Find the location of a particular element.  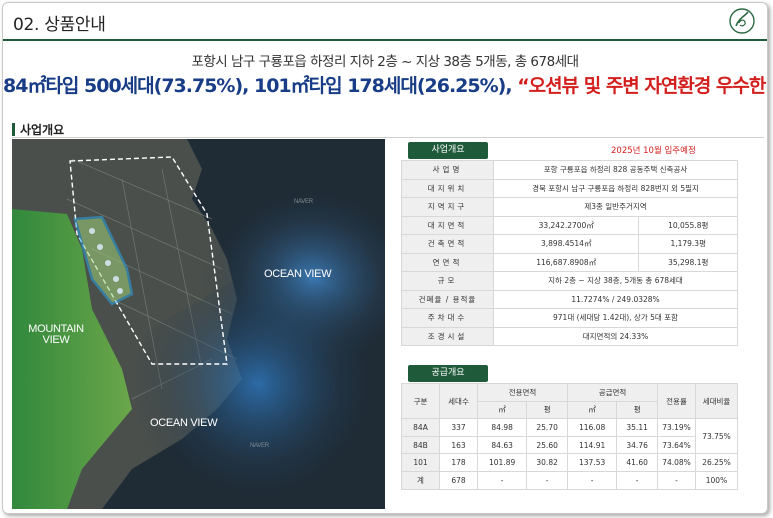

row-label: 주차대수 is located at coordinates (447, 318).